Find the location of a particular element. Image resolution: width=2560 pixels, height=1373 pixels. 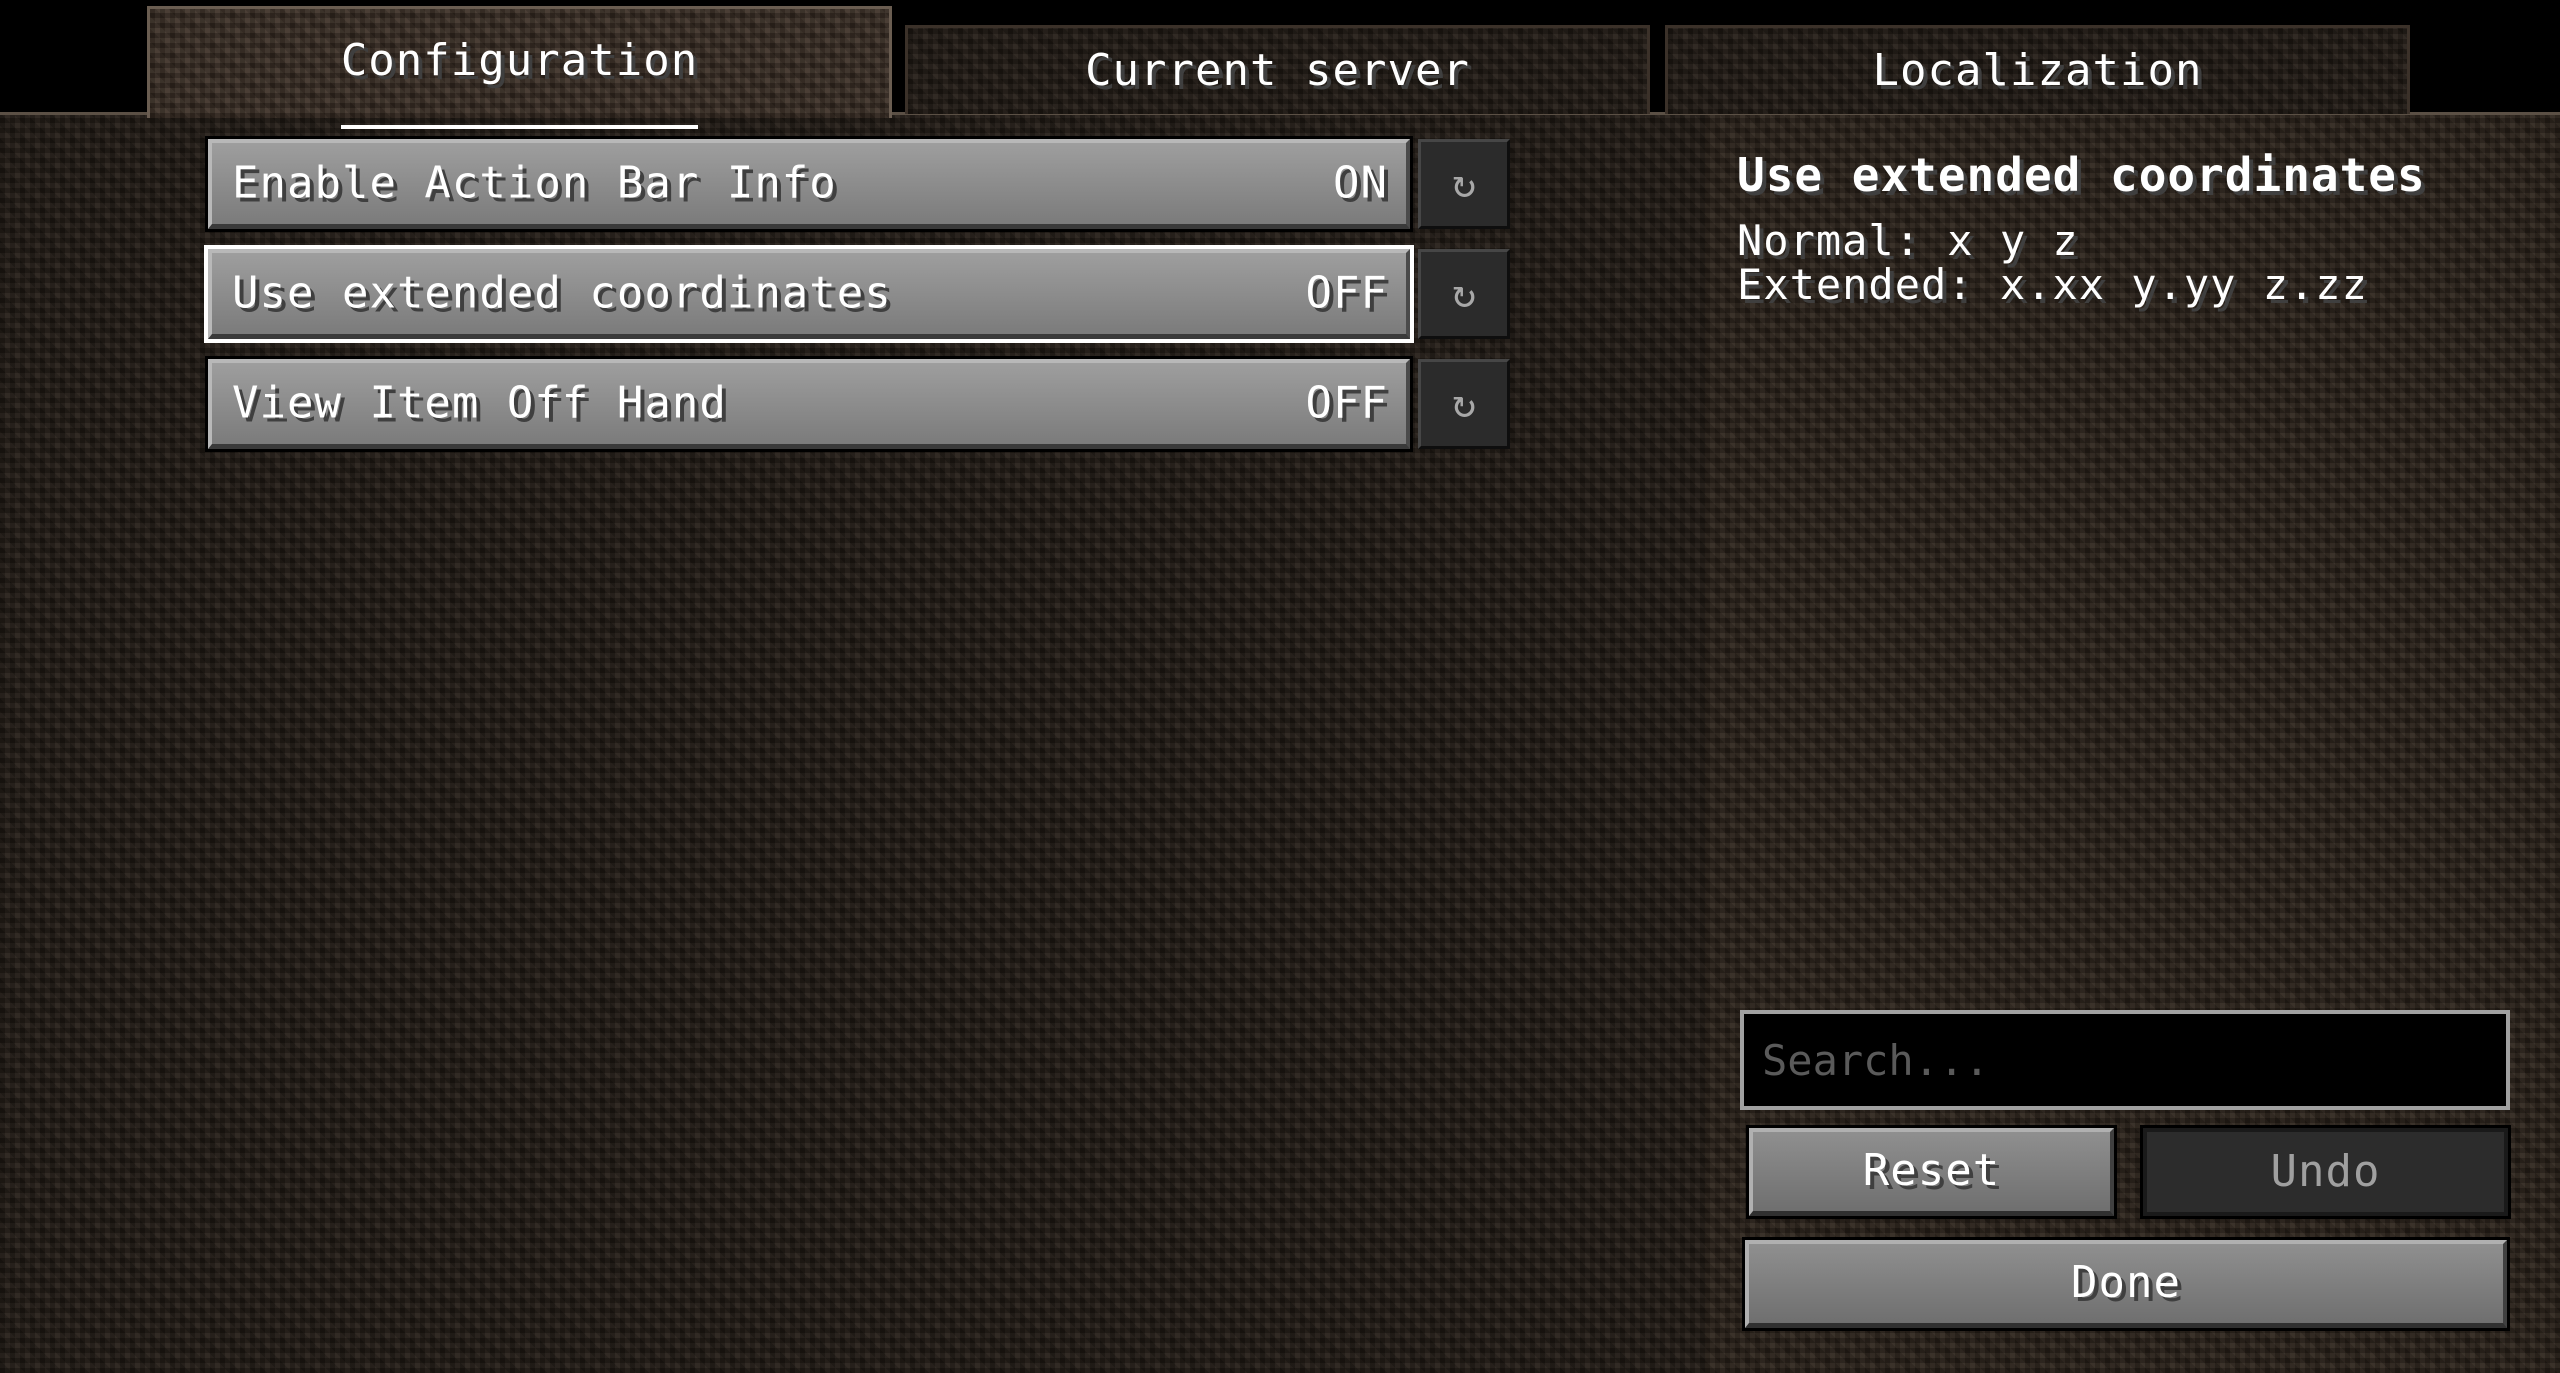

done-button: Done is located at coordinates (2126, 1284).